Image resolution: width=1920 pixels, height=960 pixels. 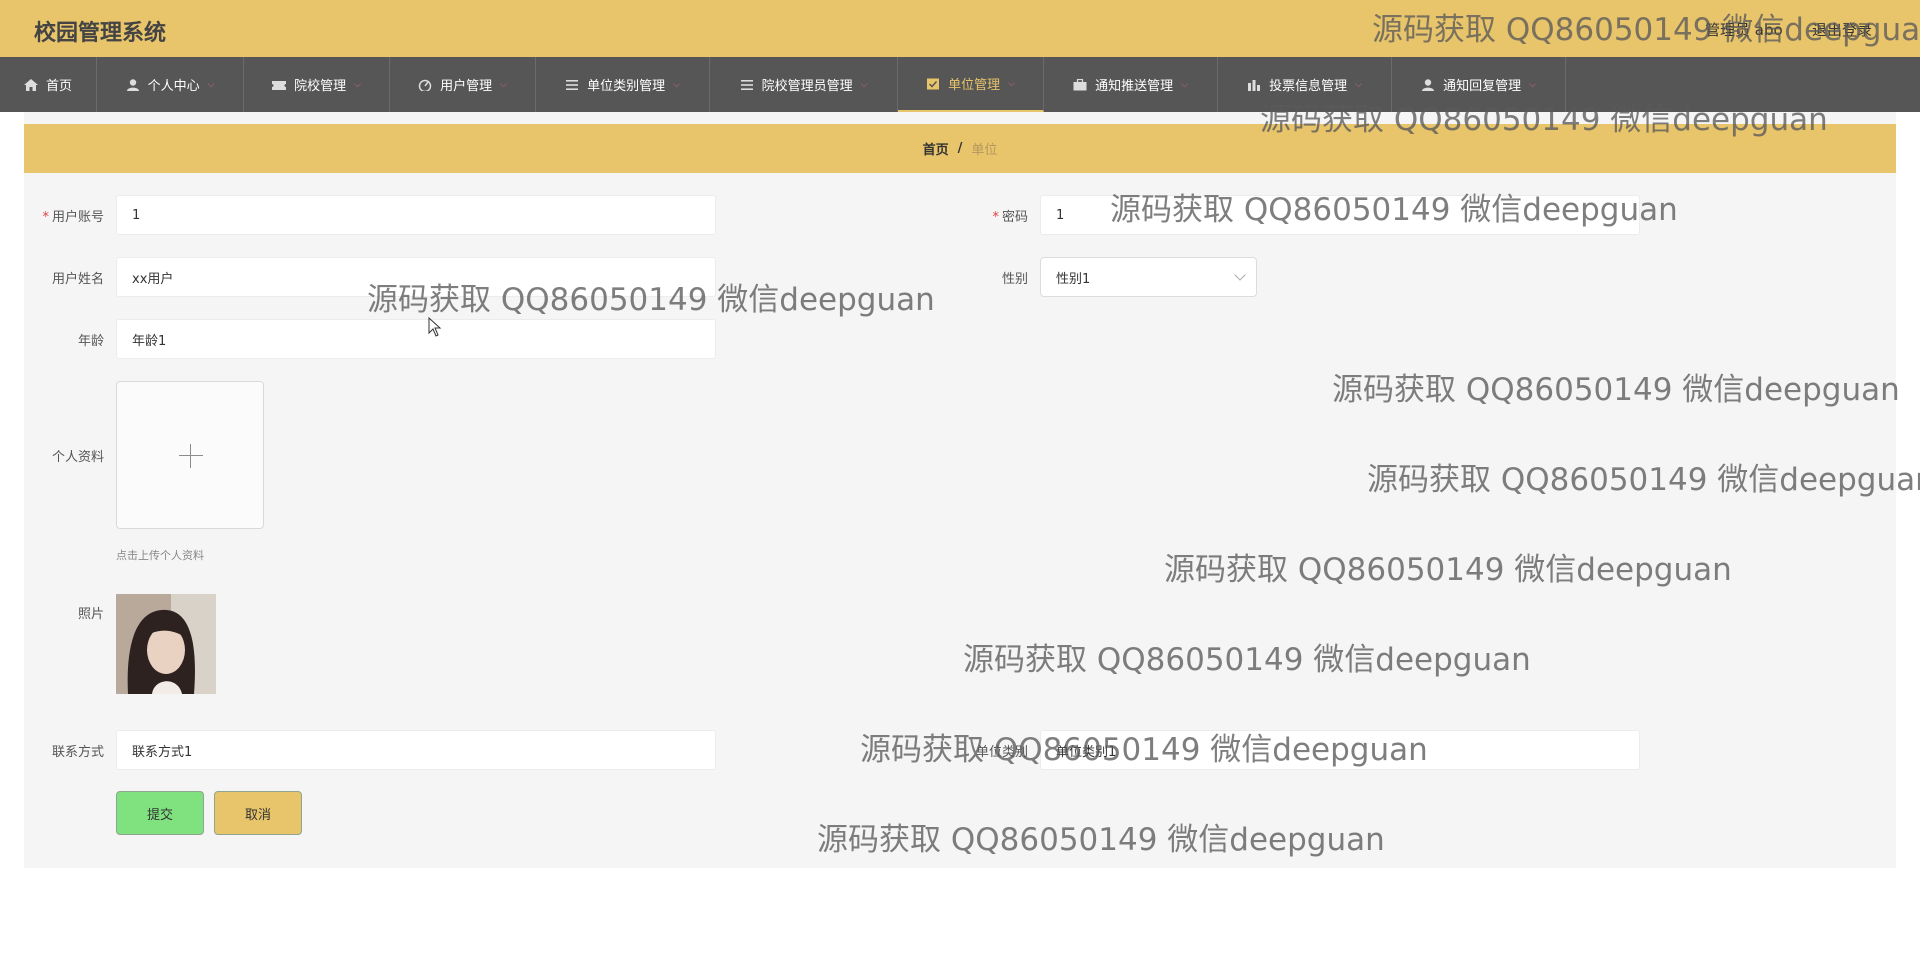 I want to click on gender-select: 性别1, so click(x=1148, y=277).